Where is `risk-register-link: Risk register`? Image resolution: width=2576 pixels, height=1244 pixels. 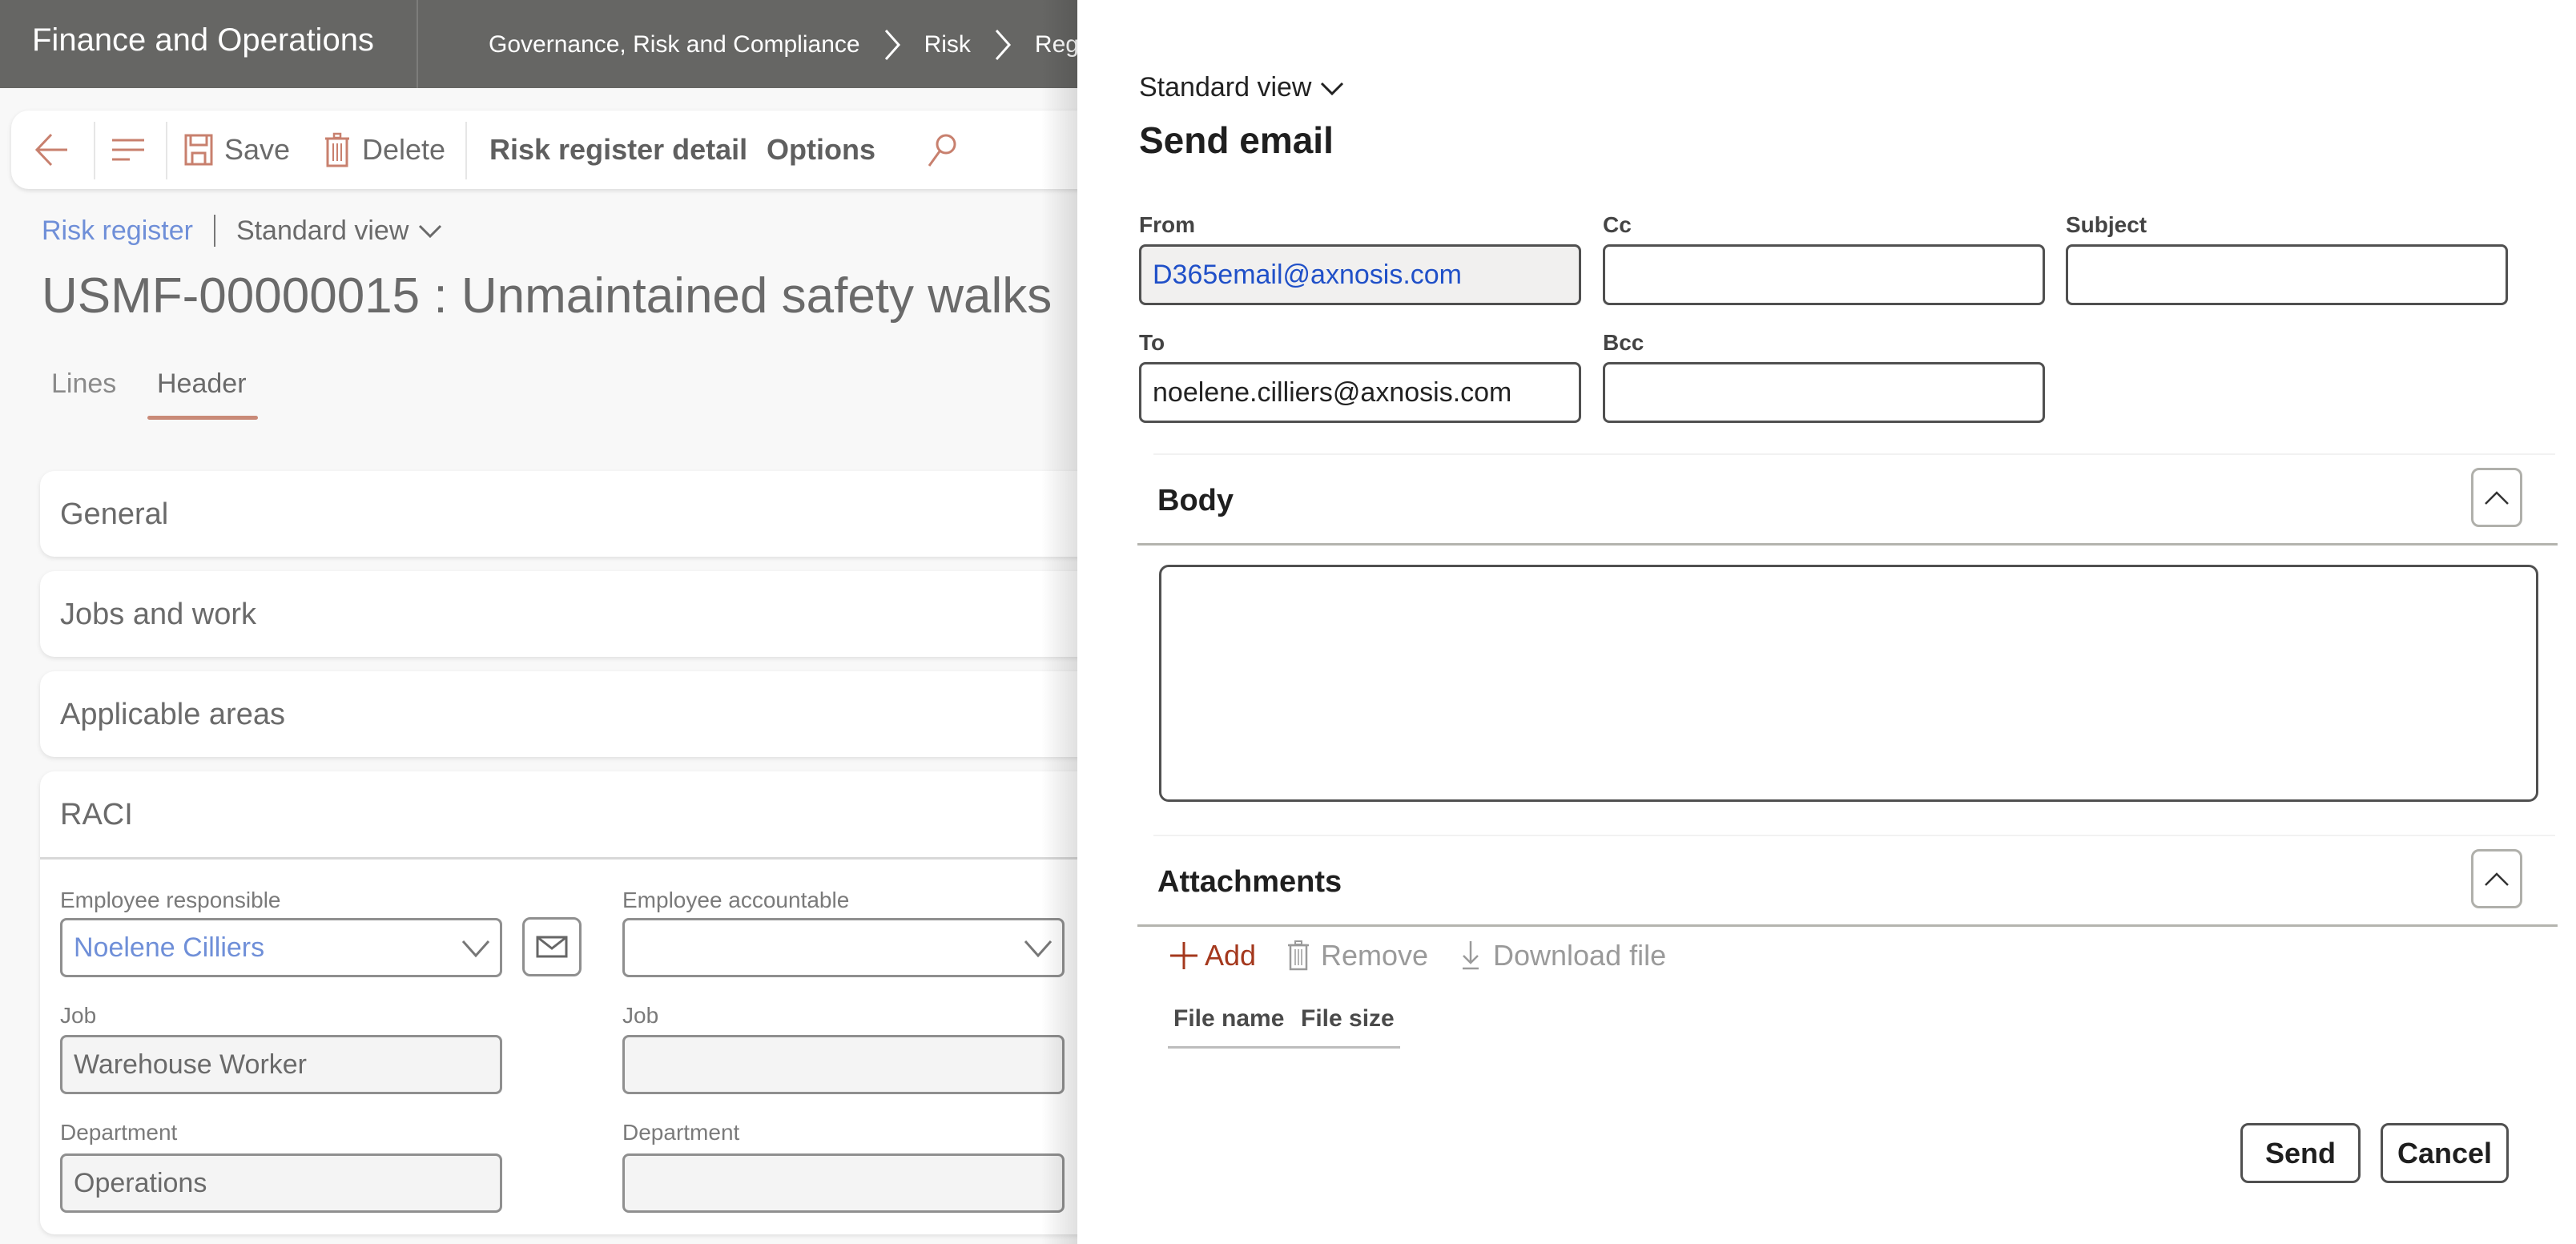 risk-register-link: Risk register is located at coordinates (118, 231).